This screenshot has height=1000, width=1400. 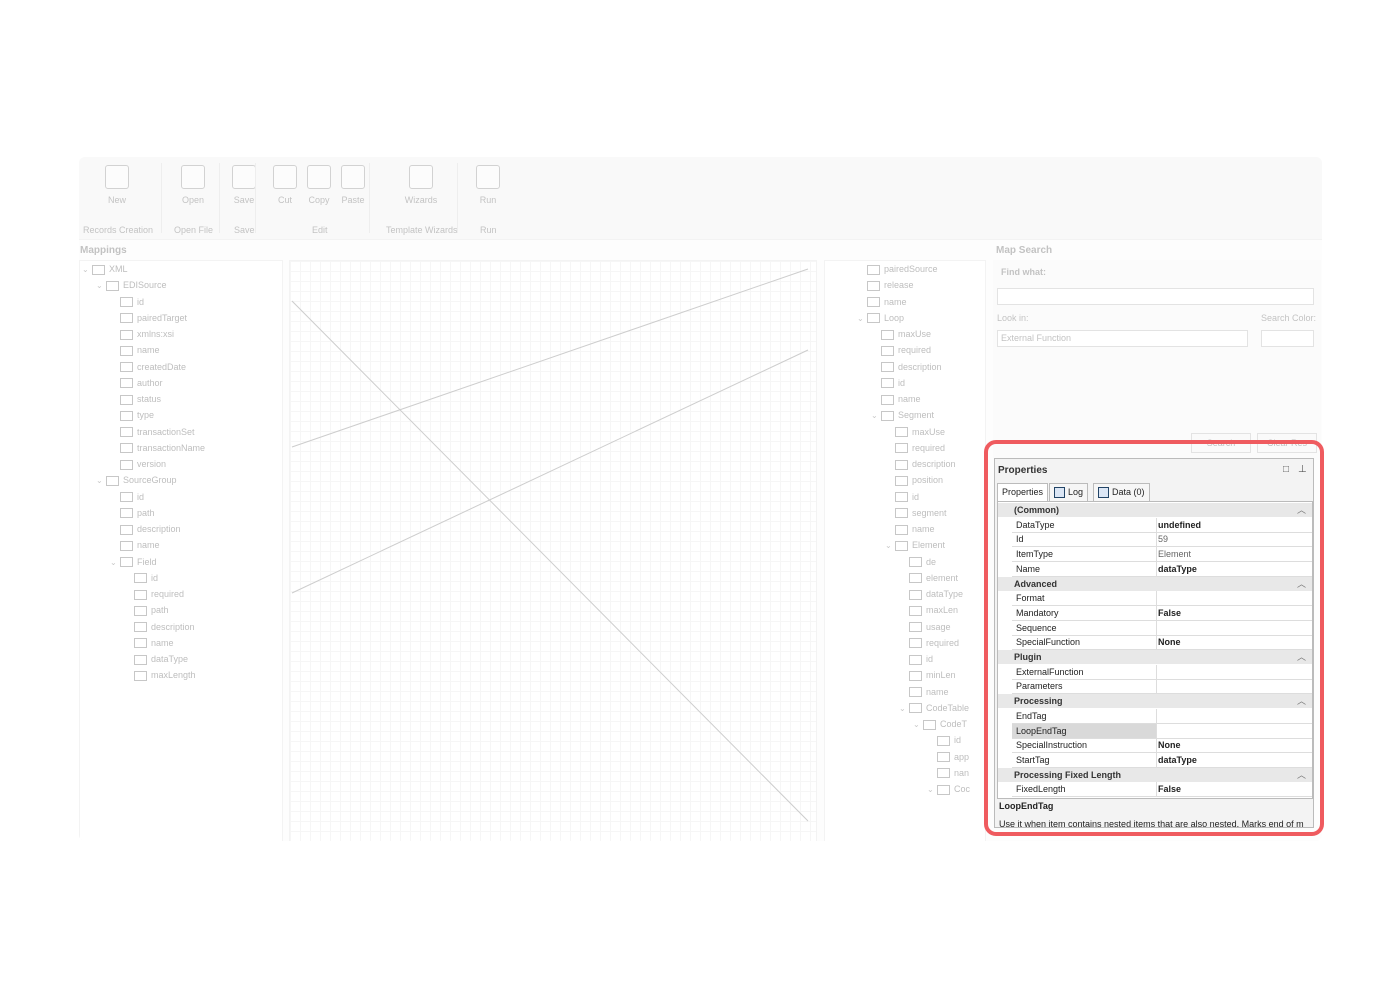 What do you see at coordinates (131, 285) in the screenshot?
I see `tree-node: ⌄ EDISource` at bounding box center [131, 285].